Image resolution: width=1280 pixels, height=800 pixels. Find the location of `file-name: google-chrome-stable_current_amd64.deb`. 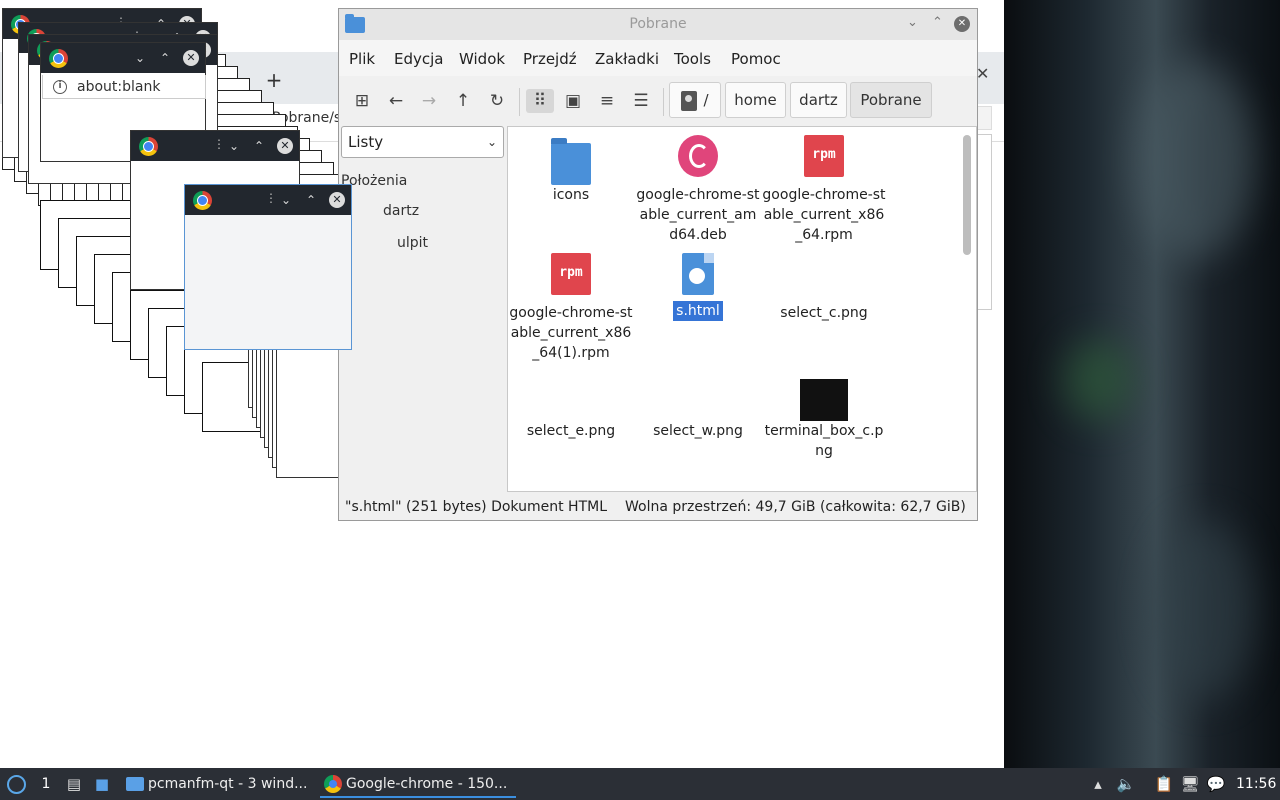

file-name: google-chrome-stable_current_amd64.deb is located at coordinates (698, 215).